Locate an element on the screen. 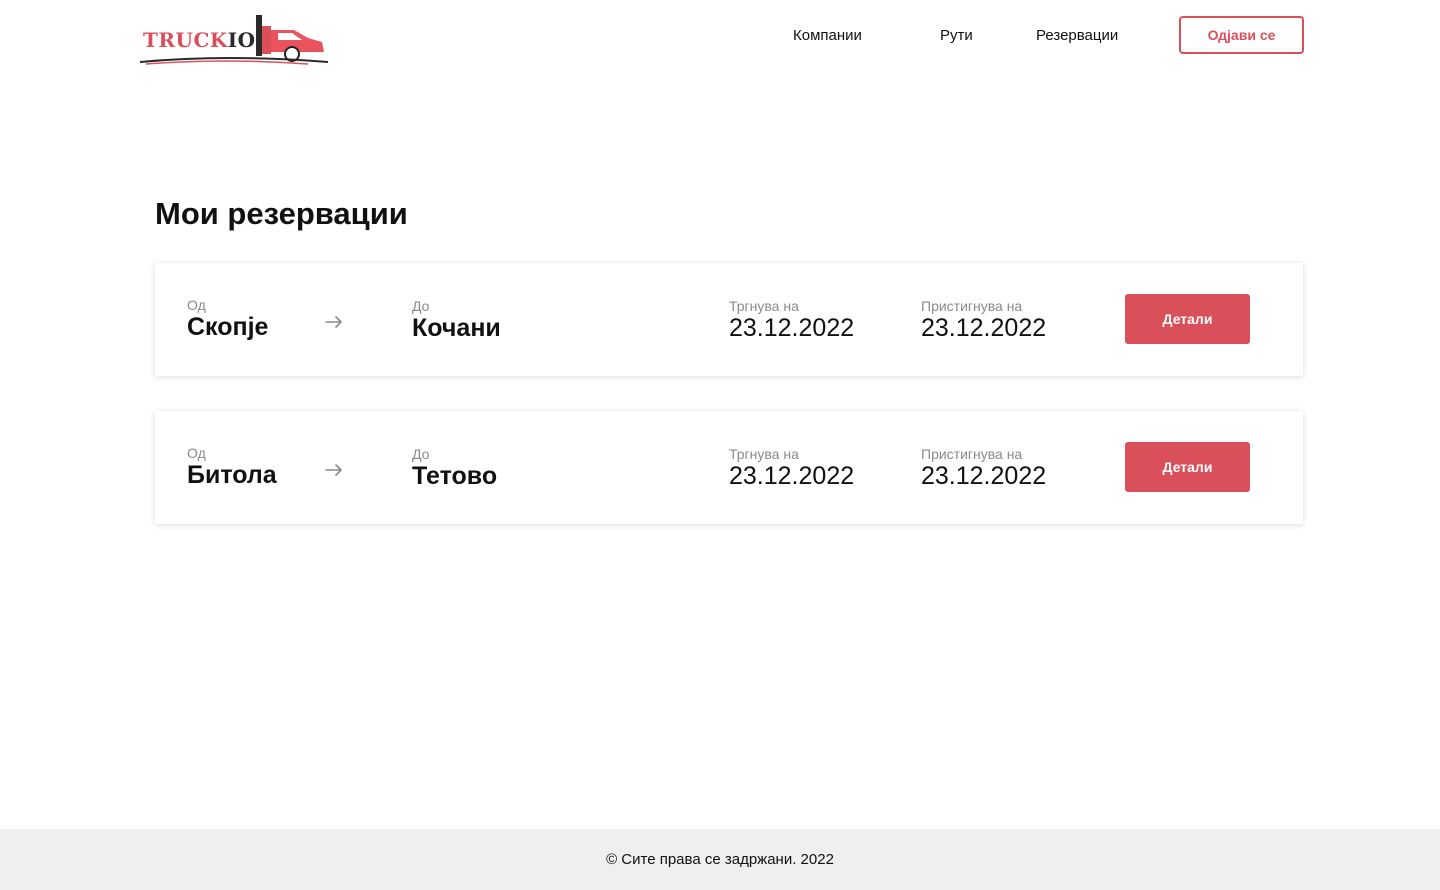 This screenshot has height=890, width=1440. logo-text-io: IO is located at coordinates (241, 40).